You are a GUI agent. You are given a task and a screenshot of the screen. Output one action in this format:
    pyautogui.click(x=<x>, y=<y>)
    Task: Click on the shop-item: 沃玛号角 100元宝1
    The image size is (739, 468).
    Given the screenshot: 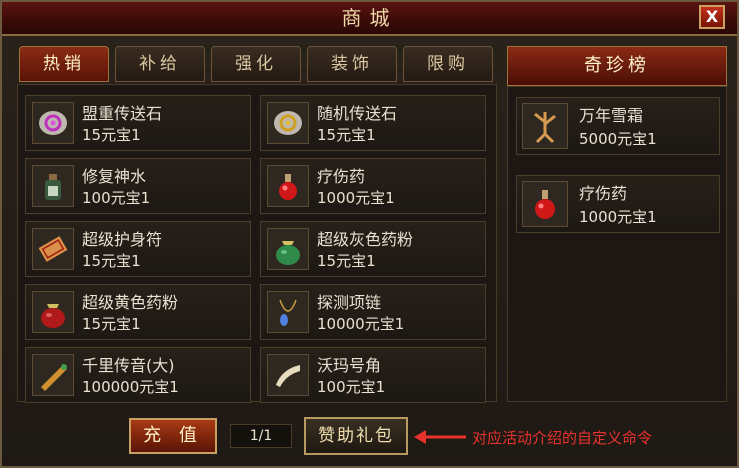 What is the action you would take?
    pyautogui.click(x=373, y=375)
    